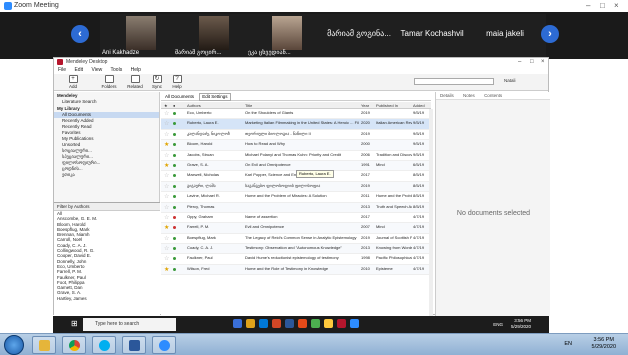  Describe the element at coordinates (96, 70) in the screenshot. I see `menu-view: View` at that location.